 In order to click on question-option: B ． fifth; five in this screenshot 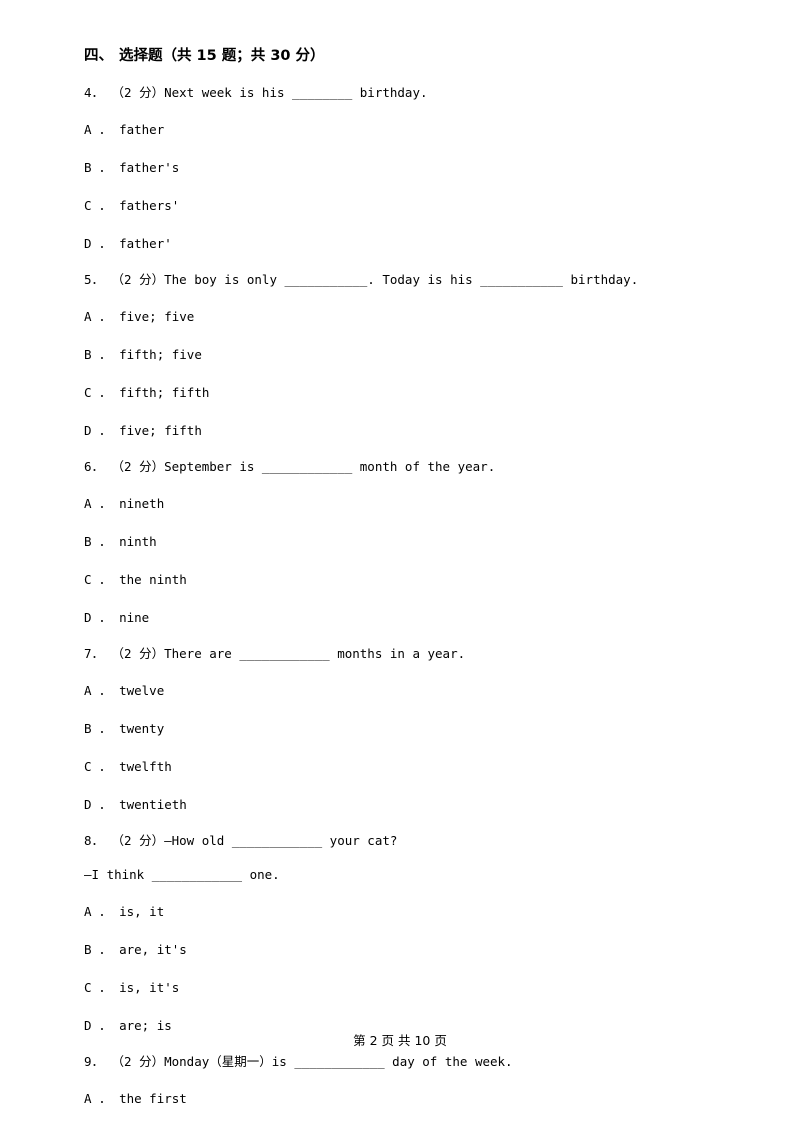, I will do `click(404, 353)`.